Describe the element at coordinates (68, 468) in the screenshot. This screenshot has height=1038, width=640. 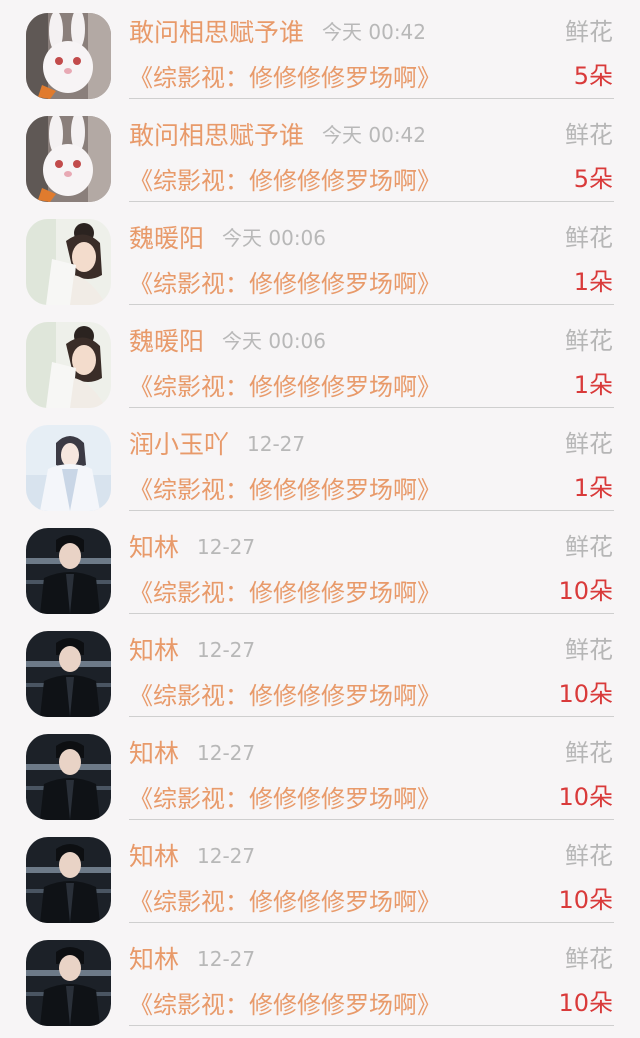
I see `costume-avatar-icon` at that location.